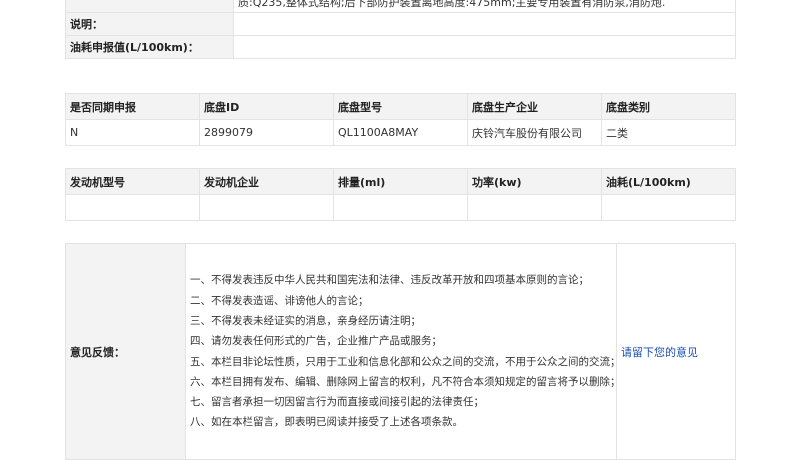 This screenshot has width=800, height=460. I want to click on note-label: 说明：, so click(149, 24).